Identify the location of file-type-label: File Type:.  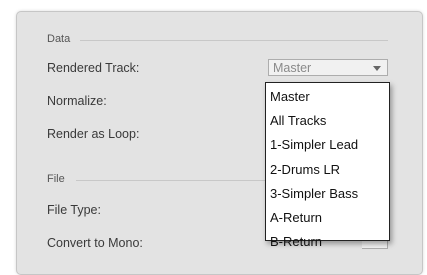
(74, 210).